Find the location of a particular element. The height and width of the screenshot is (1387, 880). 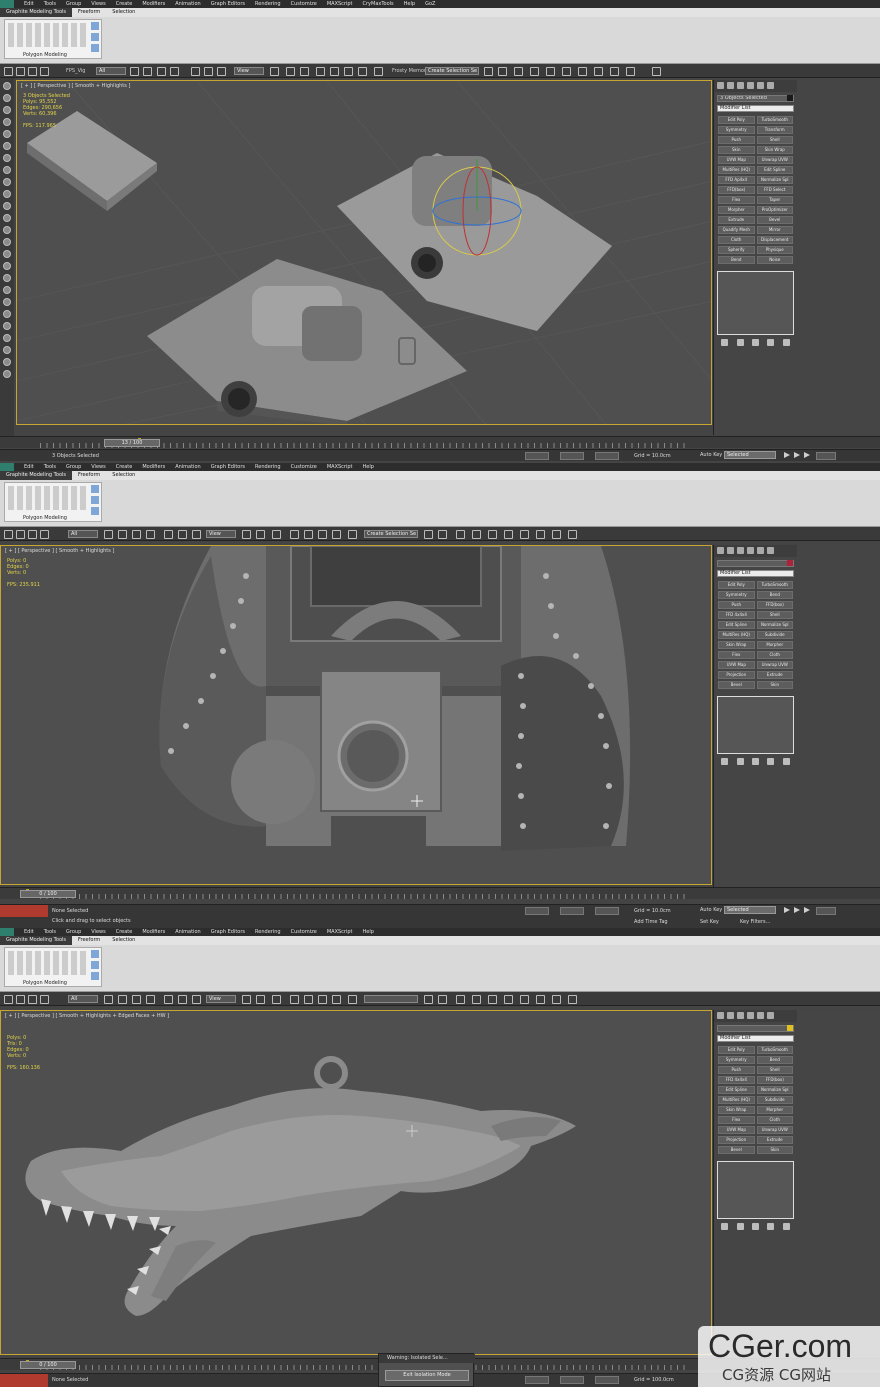

coord-x-field is located at coordinates (537, 456).